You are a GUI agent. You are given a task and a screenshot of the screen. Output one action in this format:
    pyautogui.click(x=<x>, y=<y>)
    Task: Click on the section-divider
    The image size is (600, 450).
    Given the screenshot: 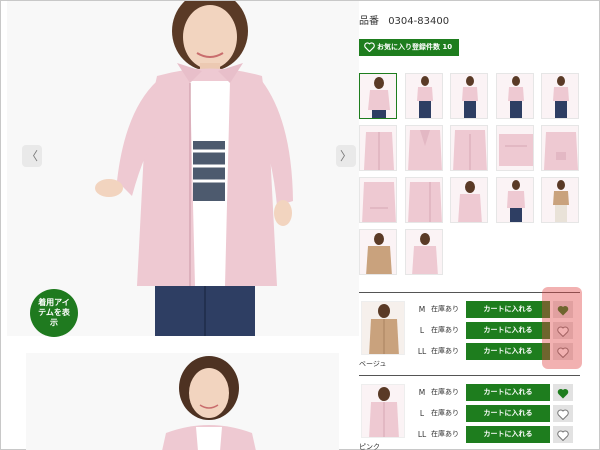 What is the action you would take?
    pyautogui.click(x=469, y=375)
    